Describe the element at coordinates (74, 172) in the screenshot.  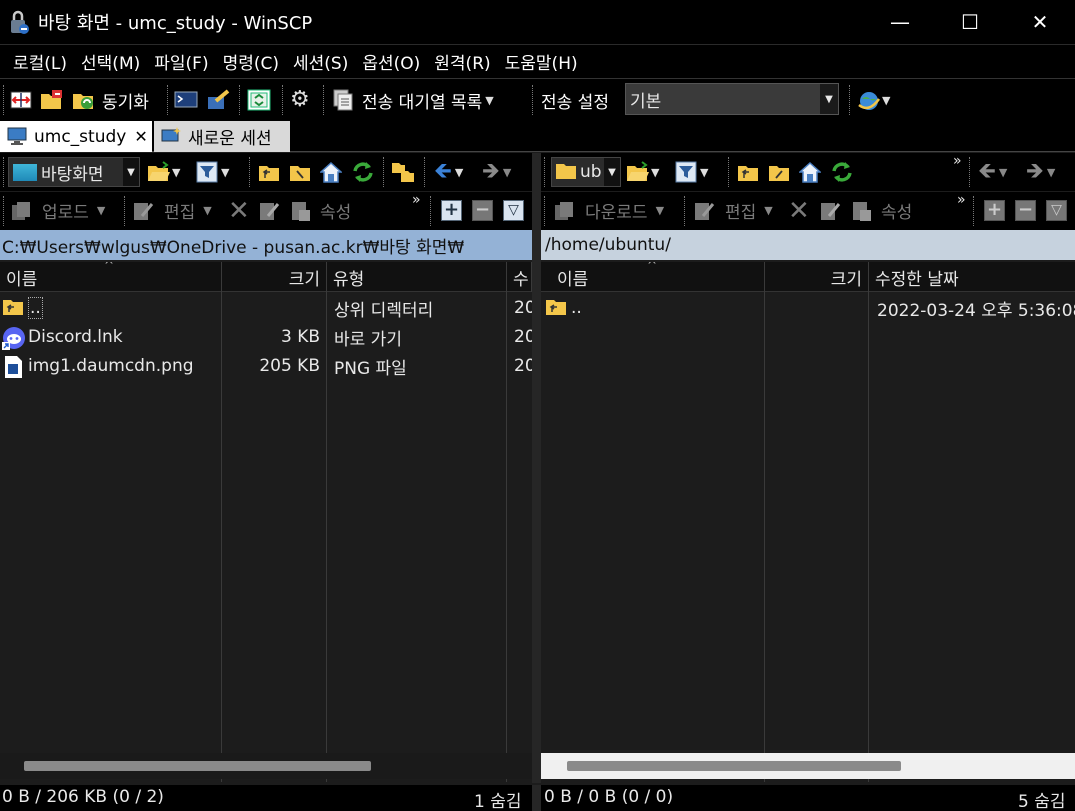
I see `local-drive-select: 바탕화면 ▼` at that location.